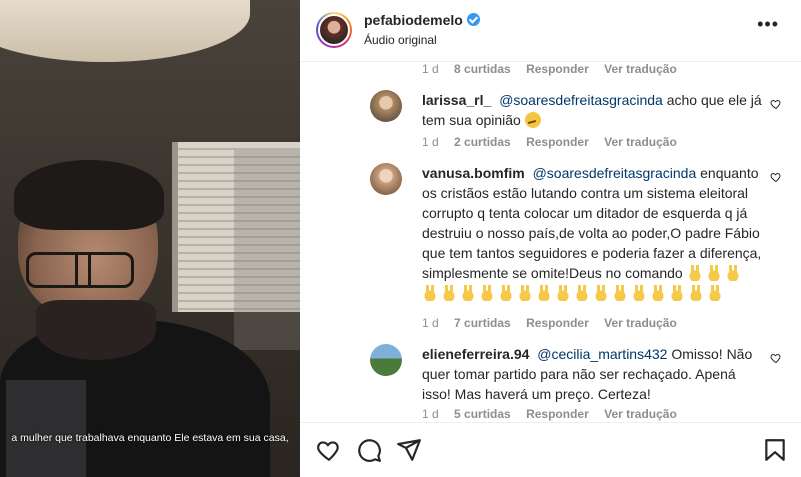 This screenshot has width=801, height=477. I want to click on thinking-emoji-icon, so click(532, 120).